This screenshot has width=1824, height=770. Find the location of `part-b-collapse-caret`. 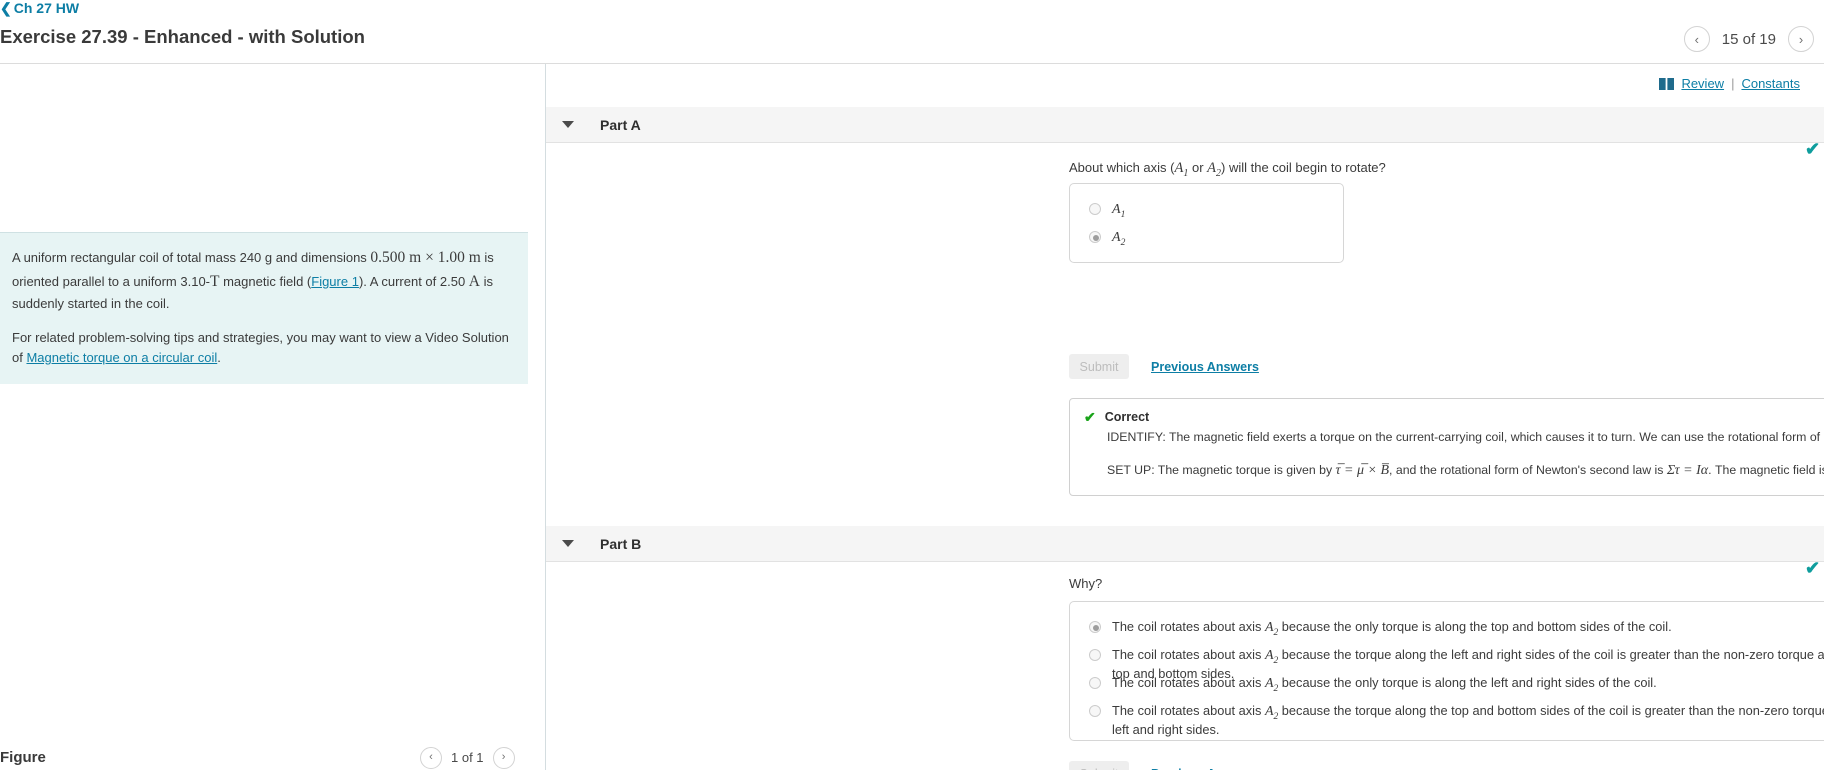

part-b-collapse-caret is located at coordinates (568, 543).